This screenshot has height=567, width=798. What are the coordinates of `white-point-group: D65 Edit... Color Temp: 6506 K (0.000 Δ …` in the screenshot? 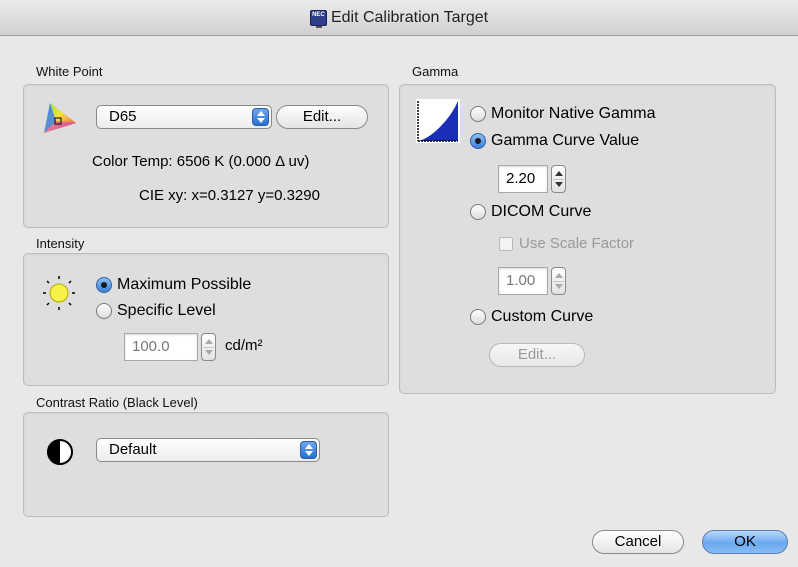 It's located at (206, 156).